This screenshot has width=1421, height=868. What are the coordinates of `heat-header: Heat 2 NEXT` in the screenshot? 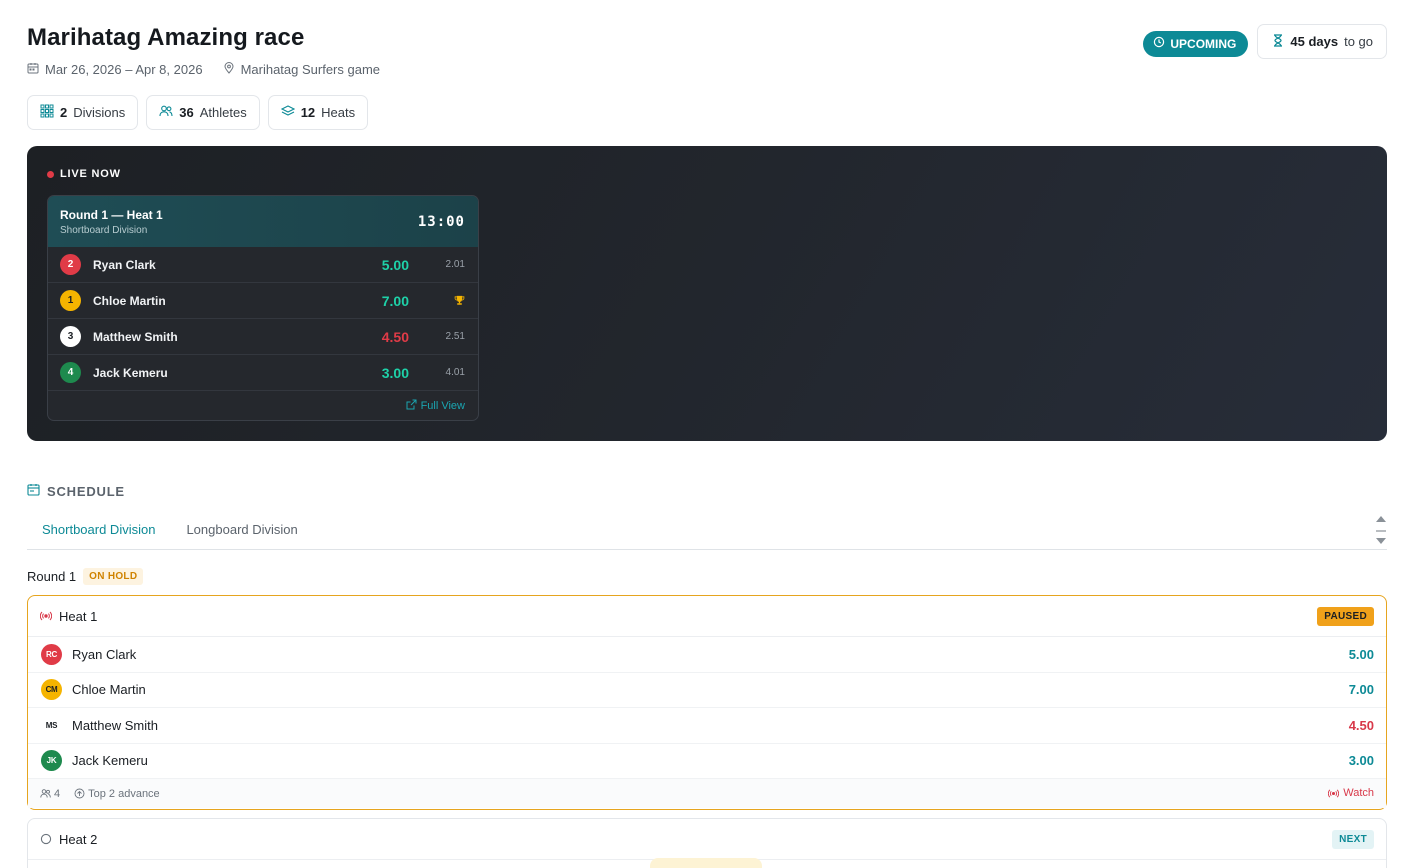 It's located at (707, 839).